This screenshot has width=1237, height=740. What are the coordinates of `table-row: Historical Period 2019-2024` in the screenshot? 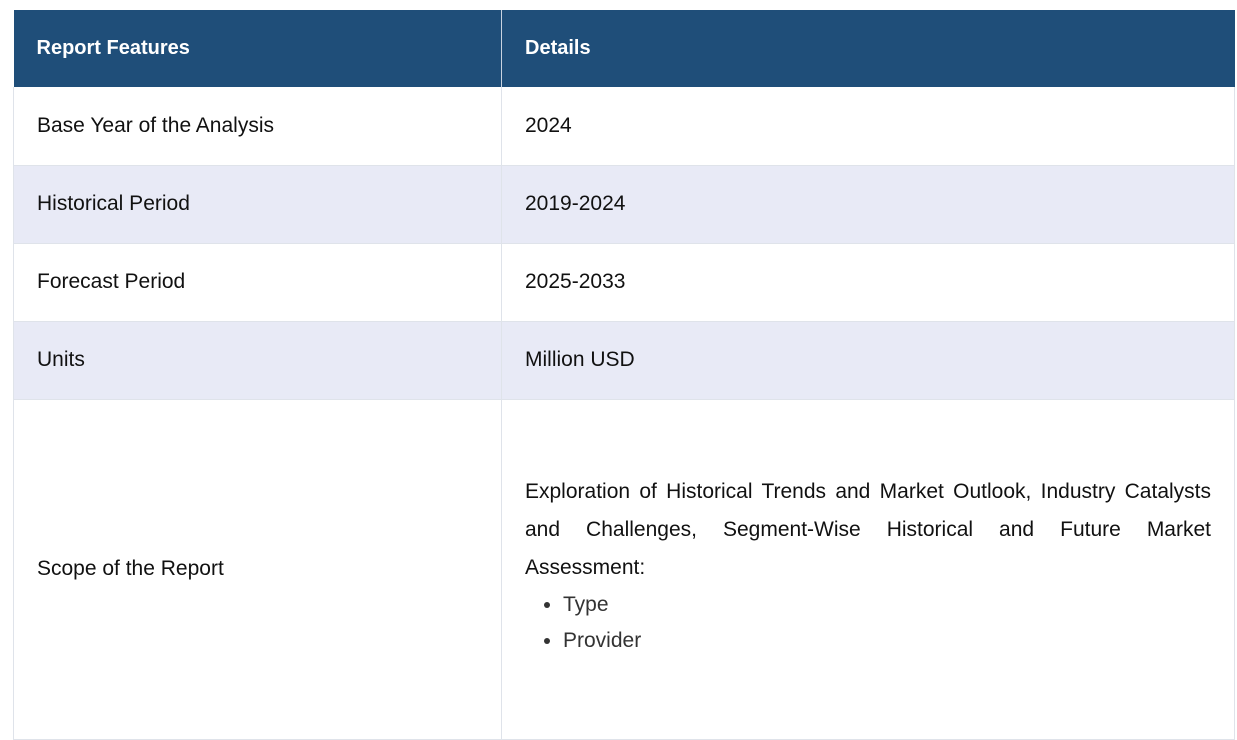 It's located at (624, 204).